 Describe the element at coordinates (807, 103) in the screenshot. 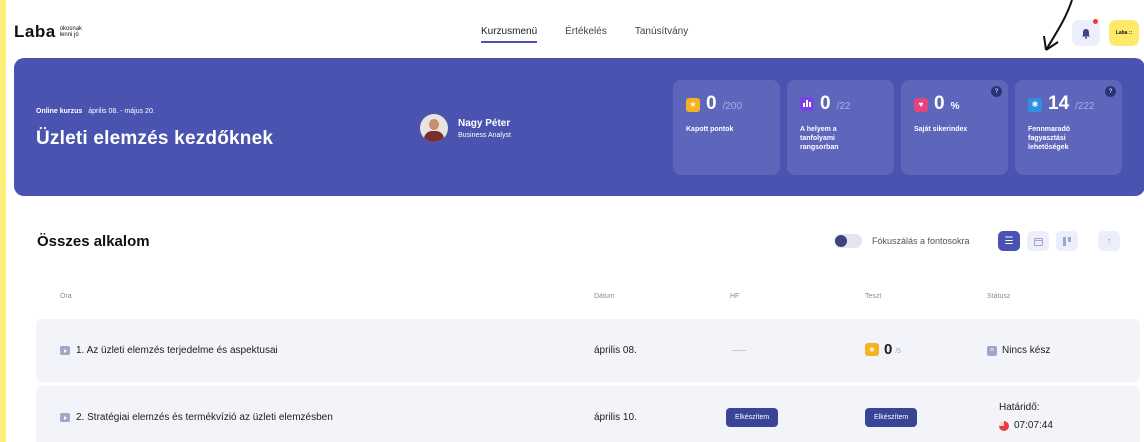

I see `bar-chart-icon` at that location.